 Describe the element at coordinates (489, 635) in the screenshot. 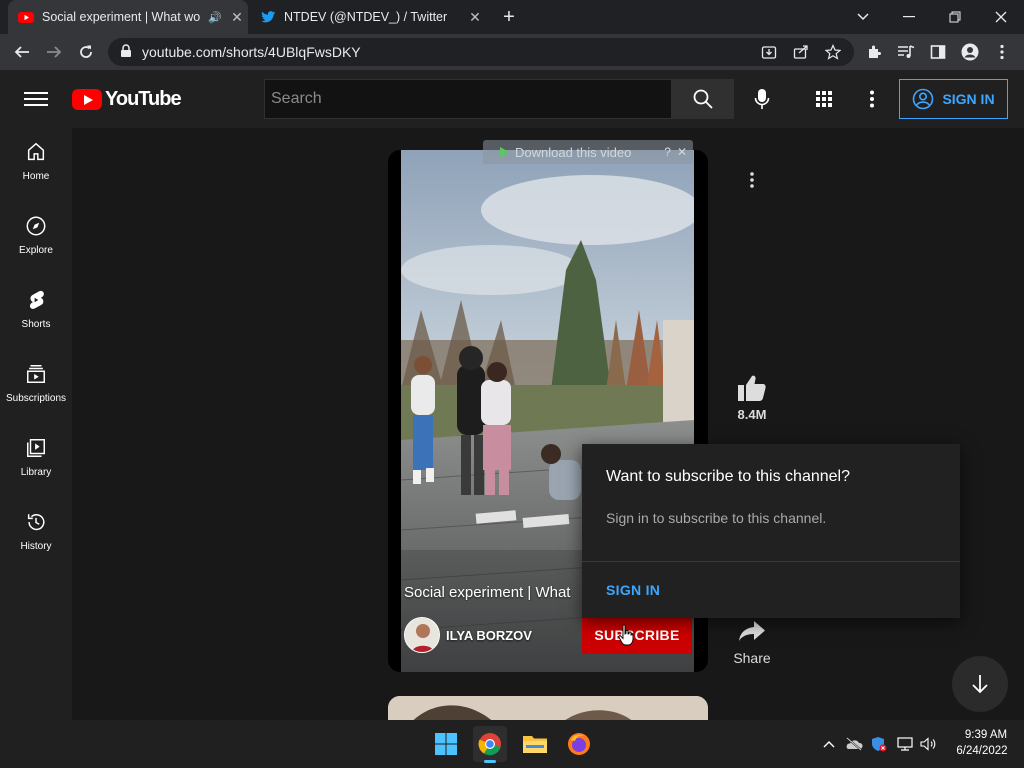

I see `channel-name: ILYA BORZOV` at that location.